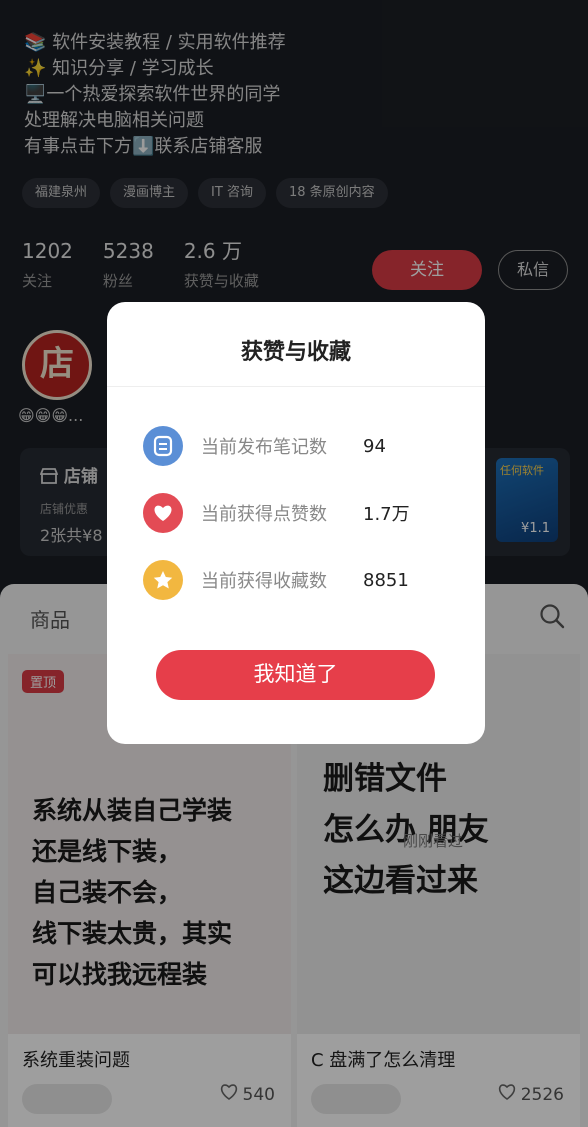 This screenshot has width=588, height=1127. I want to click on row-value: 1.7万, so click(386, 514).